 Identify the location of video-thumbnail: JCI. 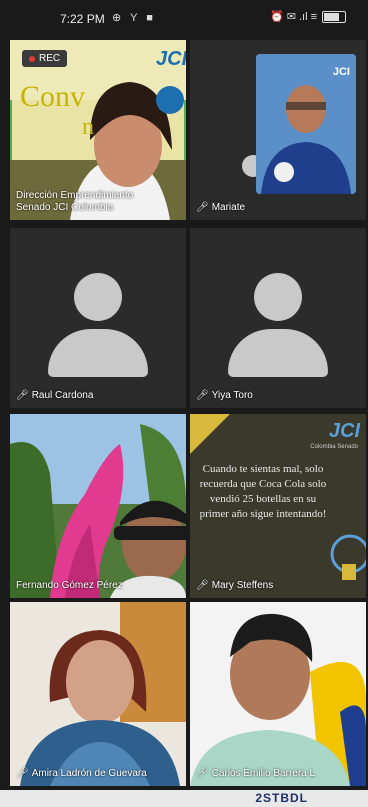
(306, 124).